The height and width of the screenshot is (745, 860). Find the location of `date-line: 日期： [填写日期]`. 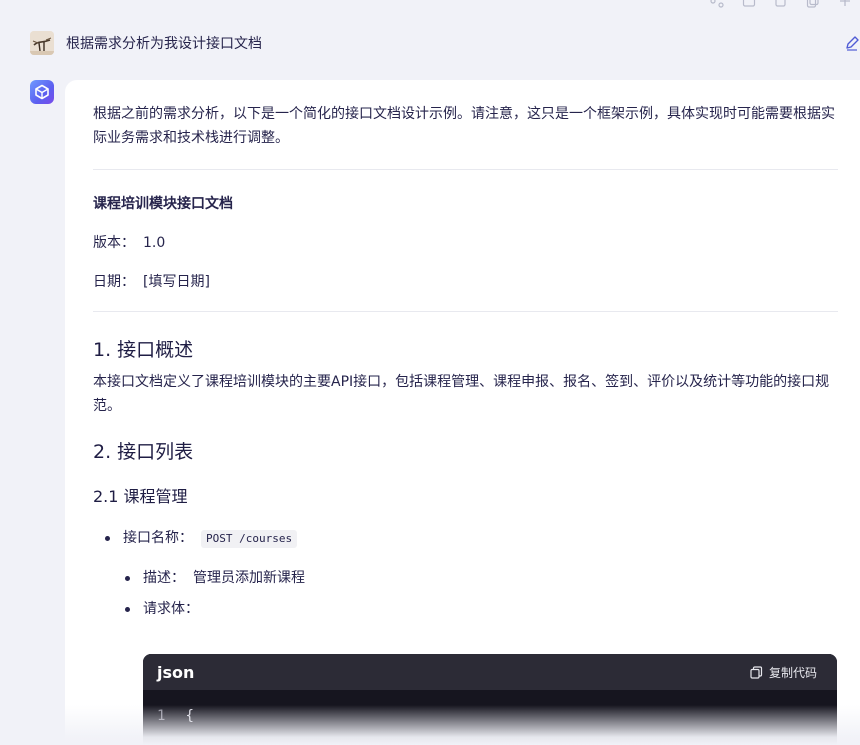

date-line: 日期： [填写日期] is located at coordinates (464, 281).